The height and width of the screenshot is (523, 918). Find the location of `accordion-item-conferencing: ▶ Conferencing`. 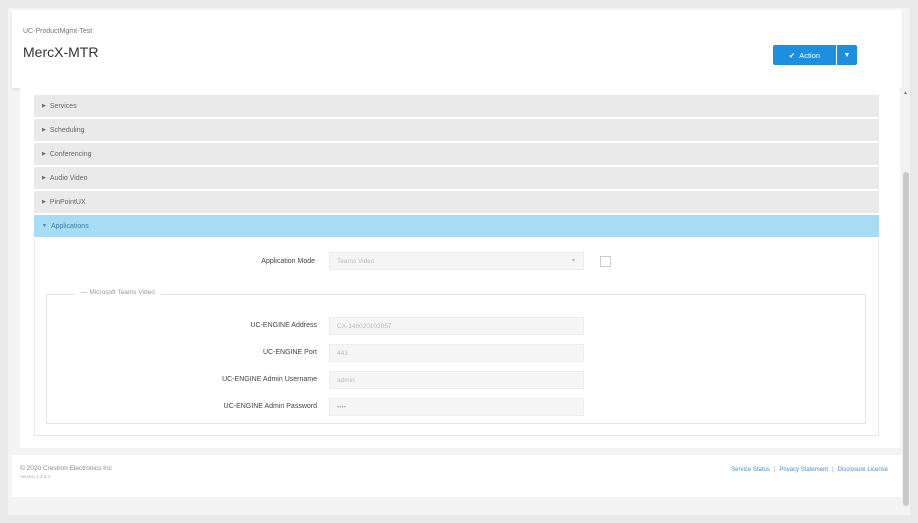

accordion-item-conferencing: ▶ Conferencing is located at coordinates (456, 154).